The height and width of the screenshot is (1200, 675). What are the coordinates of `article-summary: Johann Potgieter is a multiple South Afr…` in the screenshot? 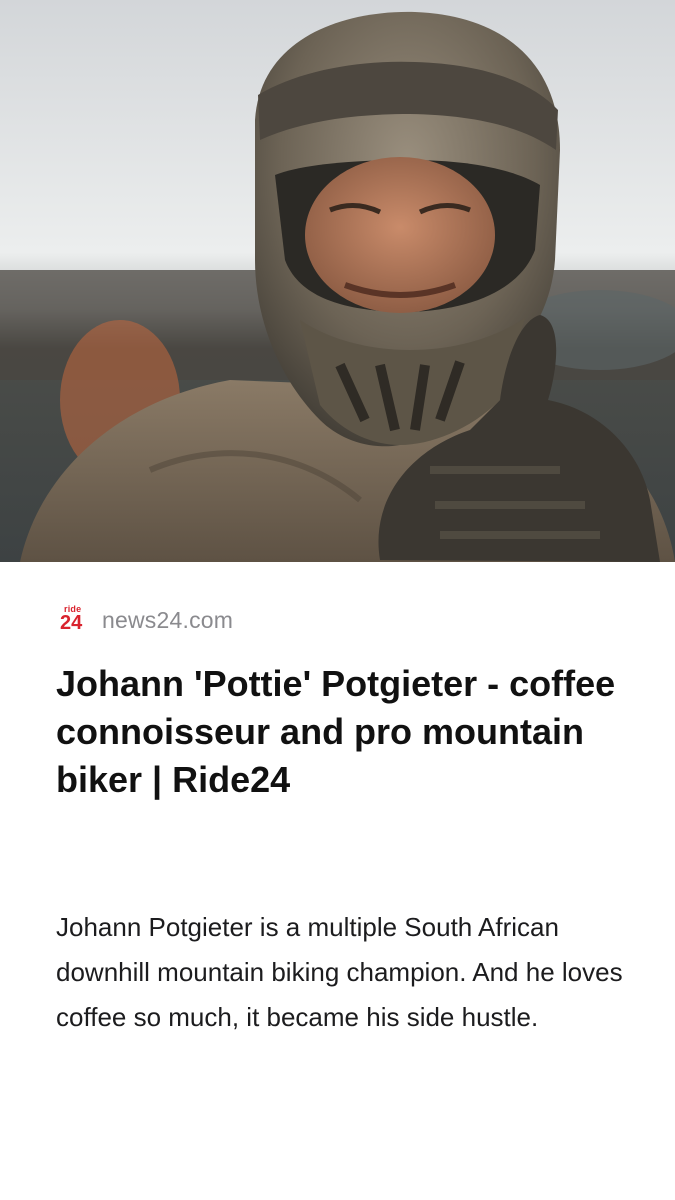 It's located at (339, 972).